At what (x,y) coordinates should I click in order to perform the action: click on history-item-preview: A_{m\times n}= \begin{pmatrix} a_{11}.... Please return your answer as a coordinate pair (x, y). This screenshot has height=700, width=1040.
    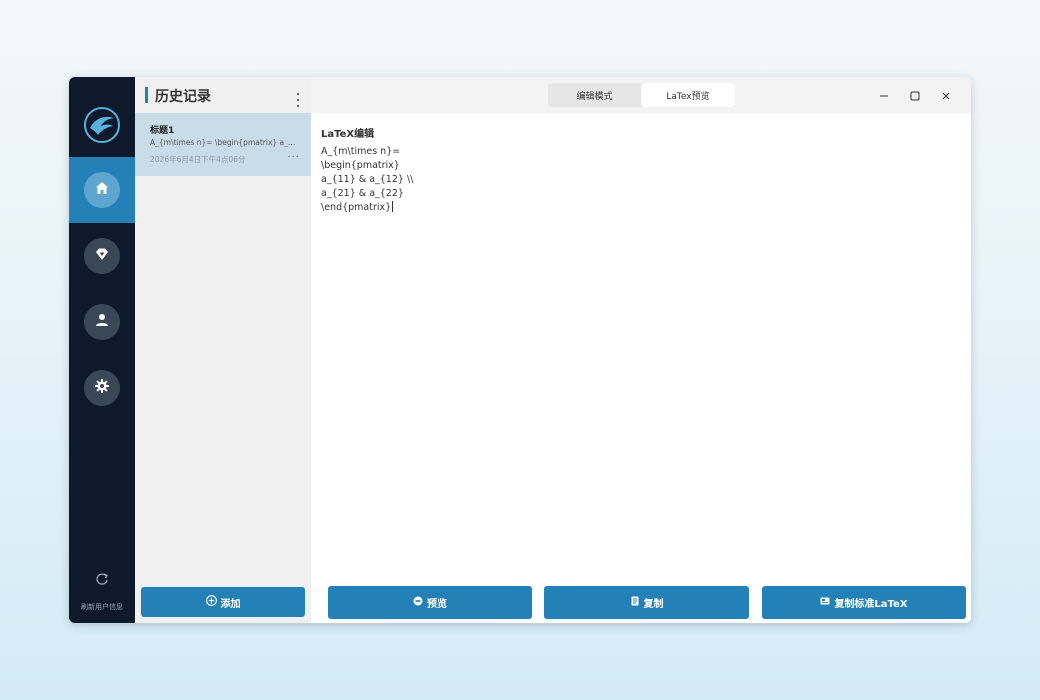
    Looking at the image, I should click on (224, 142).